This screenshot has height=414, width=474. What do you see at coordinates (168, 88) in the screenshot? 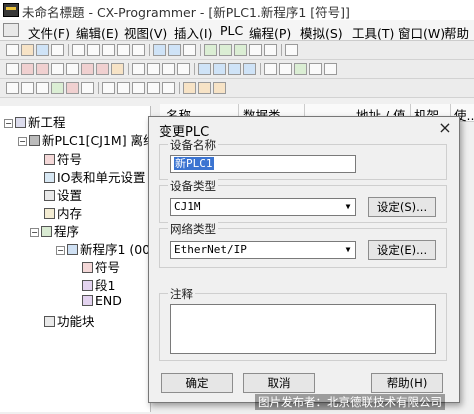
I see `force-cancel-icon` at bounding box center [168, 88].